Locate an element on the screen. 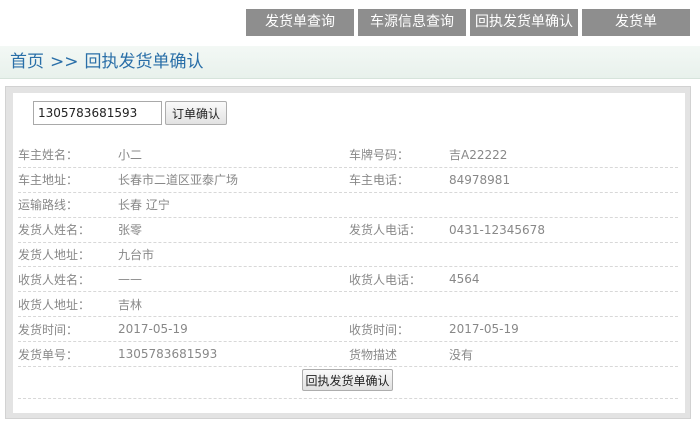 The height and width of the screenshot is (429, 700). route-label: 运输路线： is located at coordinates (48, 205).